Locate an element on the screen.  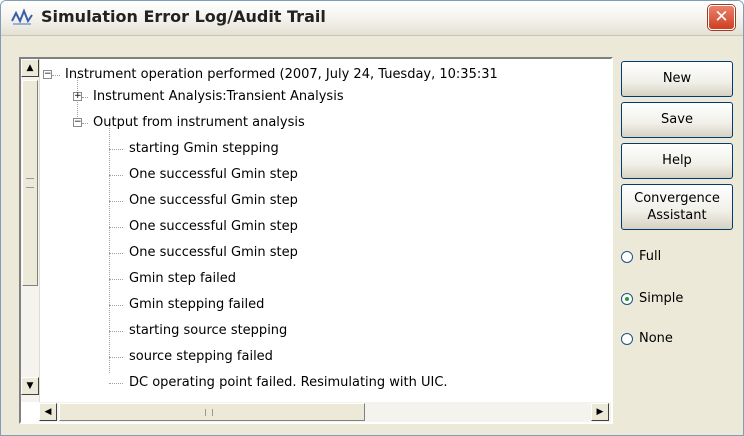
node-label: Output from instrument analysis is located at coordinates (199, 122).